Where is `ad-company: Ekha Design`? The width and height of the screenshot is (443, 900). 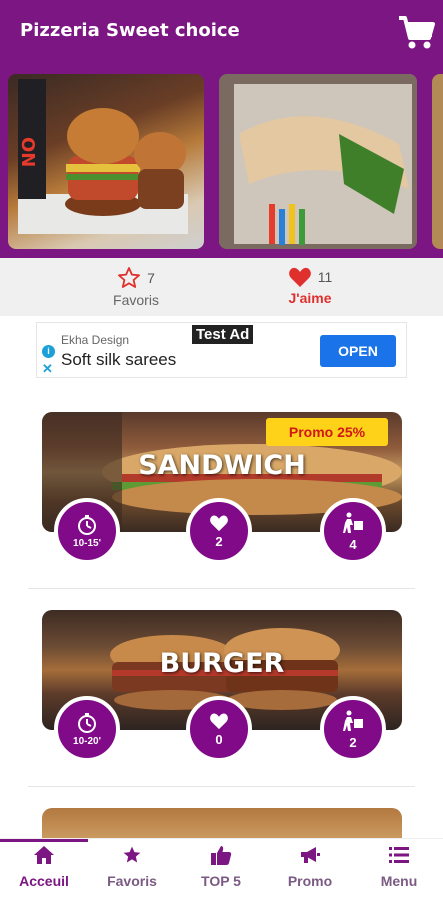 ad-company: Ekha Design is located at coordinates (95, 340).